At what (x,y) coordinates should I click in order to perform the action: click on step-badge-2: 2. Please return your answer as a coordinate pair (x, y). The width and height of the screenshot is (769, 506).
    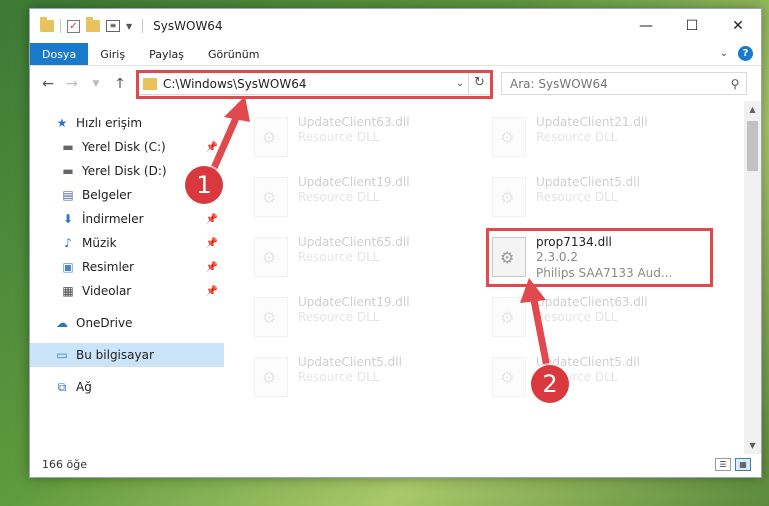
    Looking at the image, I should click on (550, 384).